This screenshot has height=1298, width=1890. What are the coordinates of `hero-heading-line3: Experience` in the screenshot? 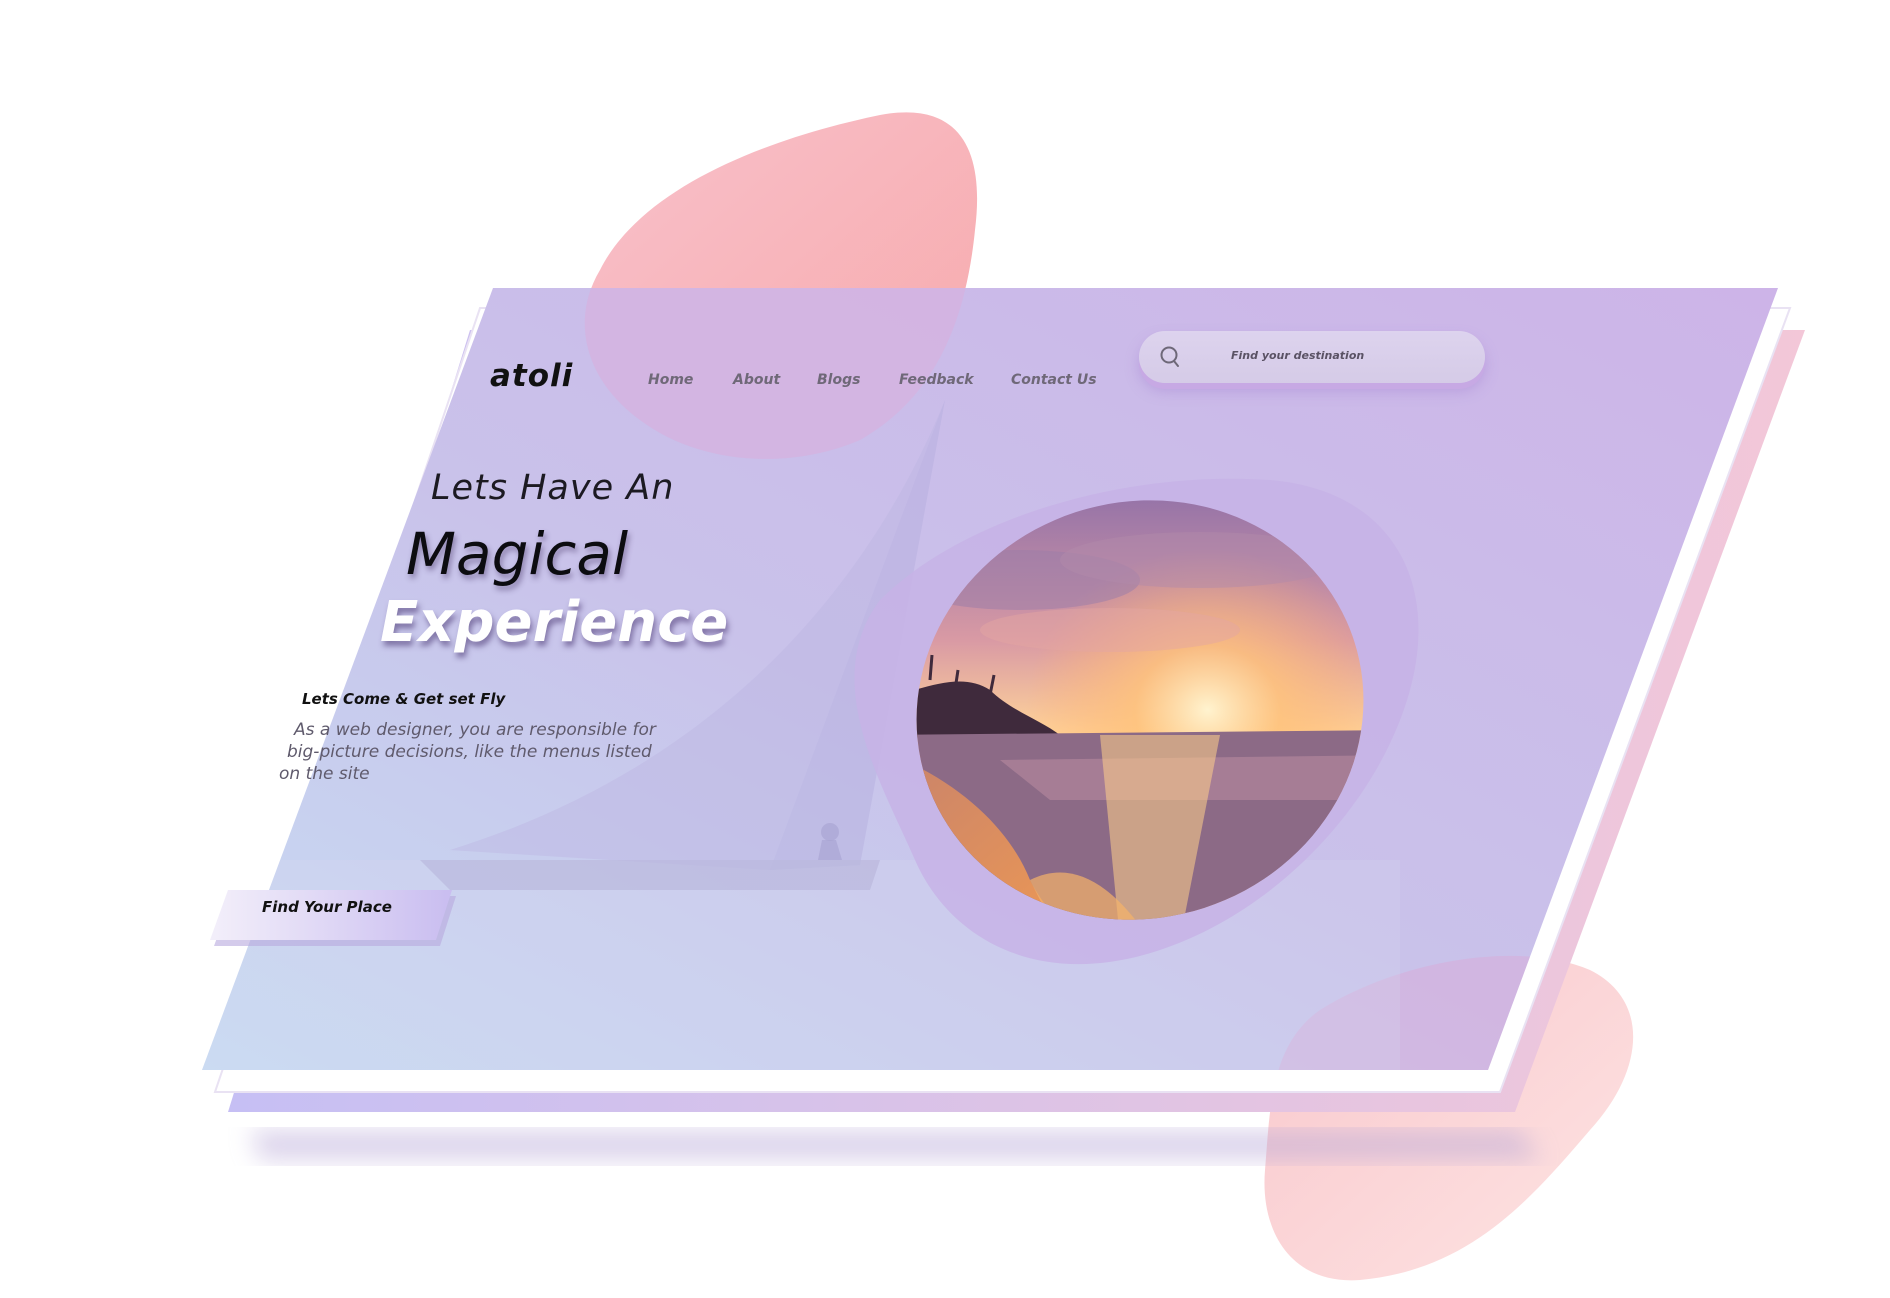 It's located at (554, 622).